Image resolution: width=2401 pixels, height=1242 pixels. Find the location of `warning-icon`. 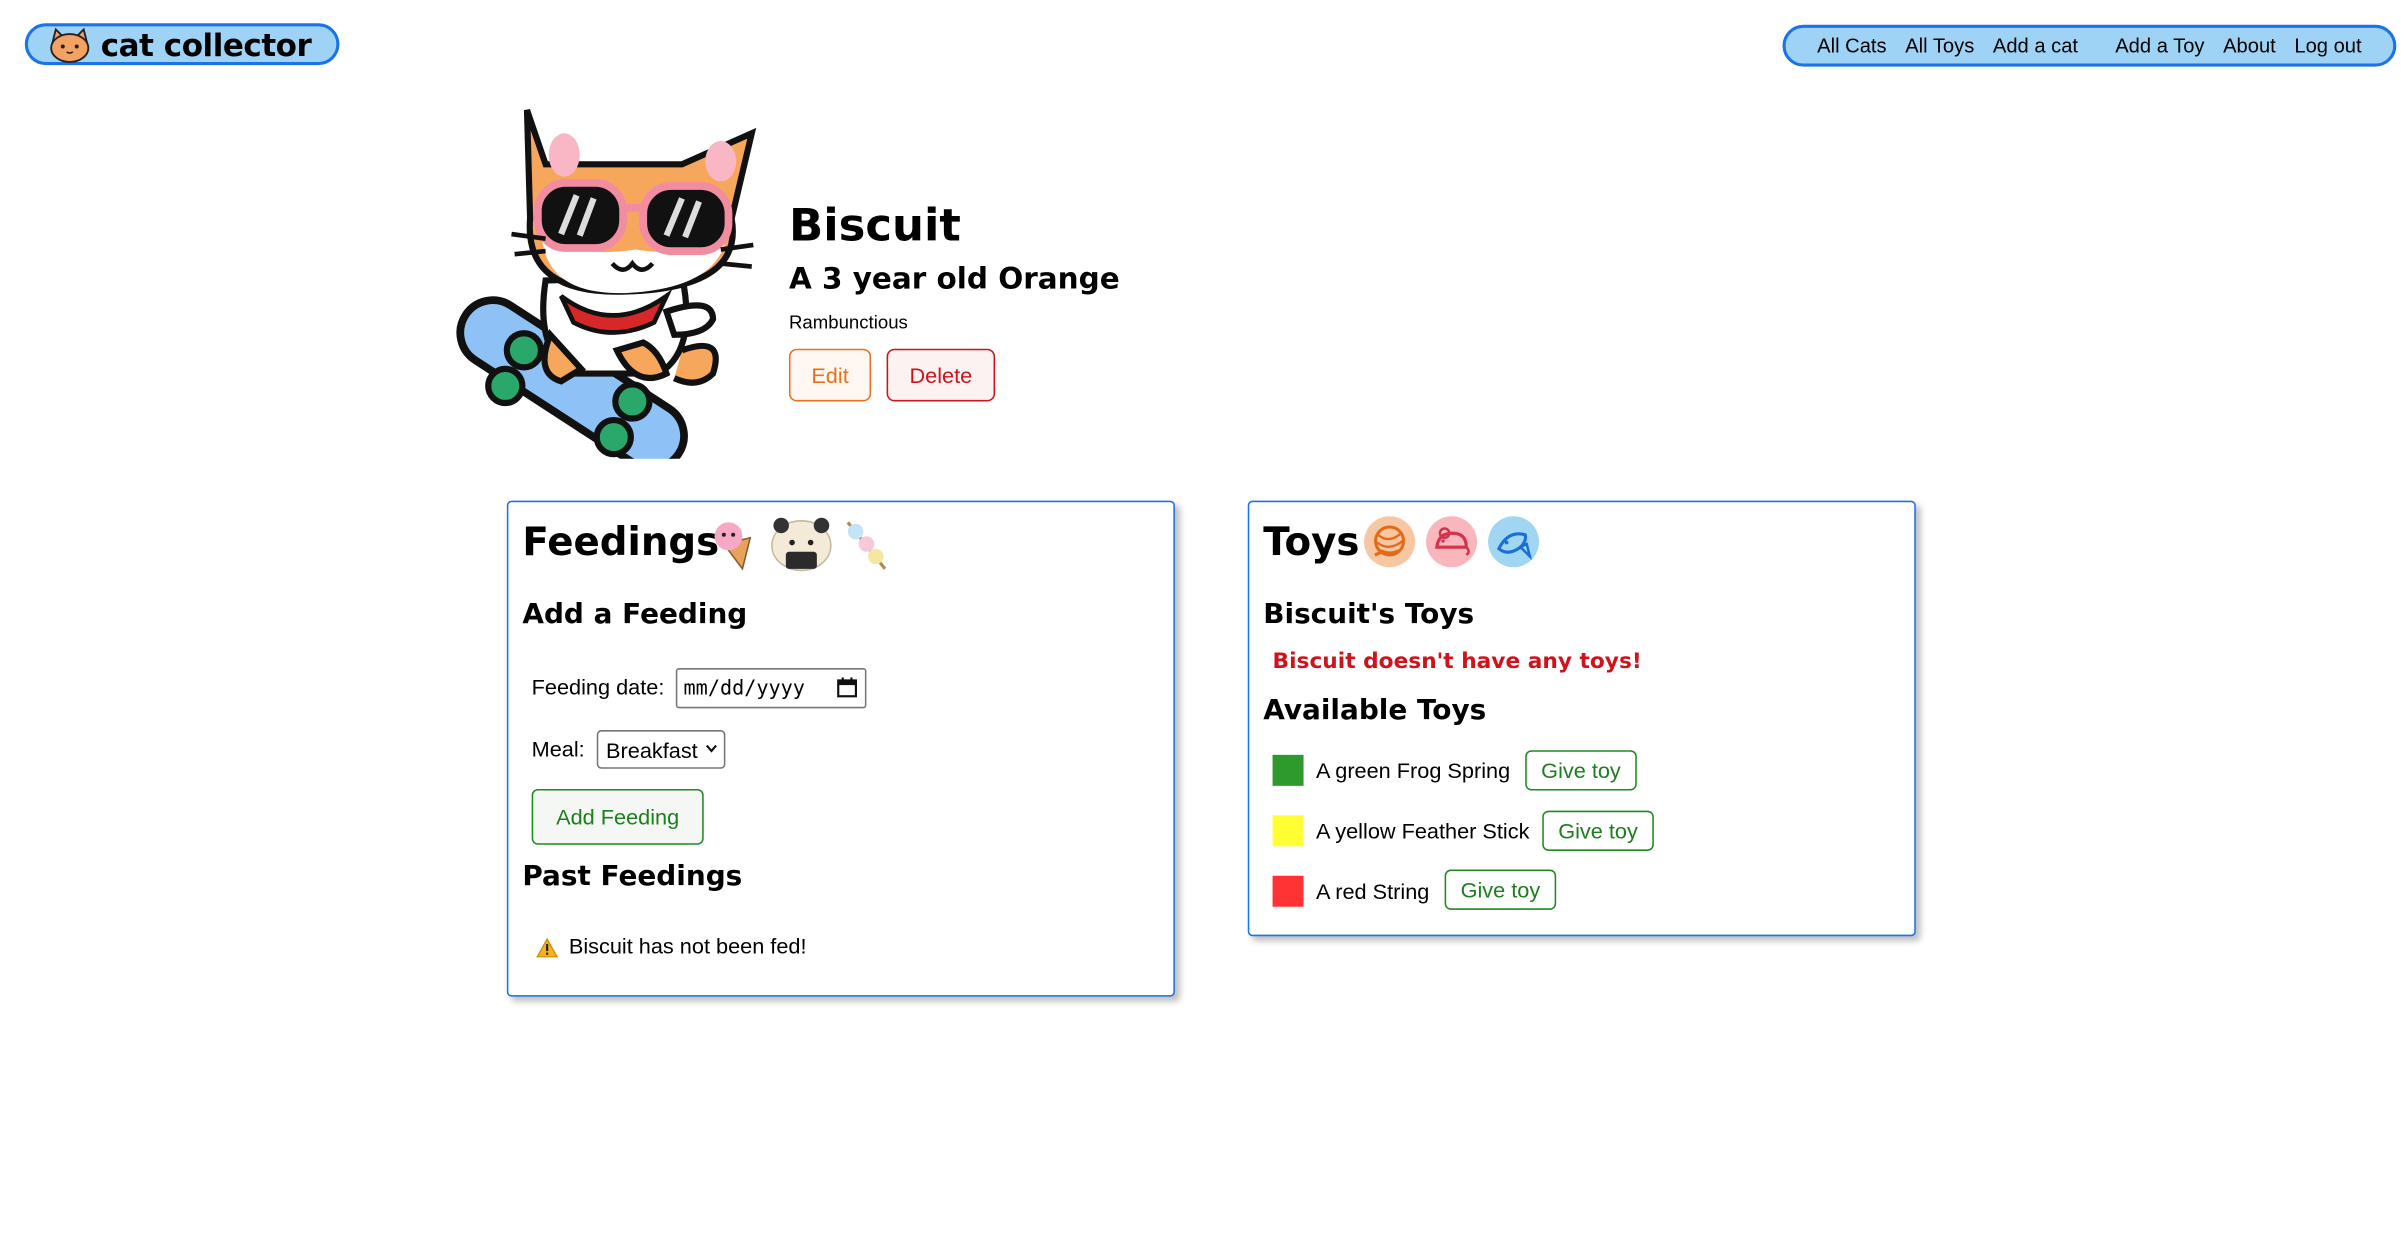

warning-icon is located at coordinates (547, 947).